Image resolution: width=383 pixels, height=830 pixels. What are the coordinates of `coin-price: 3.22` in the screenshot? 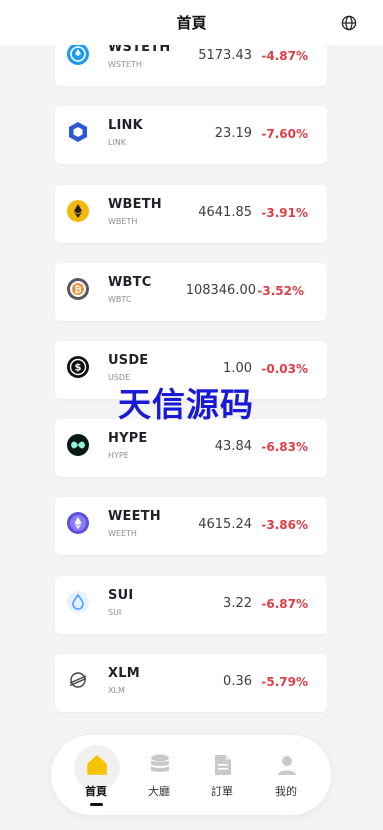 It's located at (237, 603).